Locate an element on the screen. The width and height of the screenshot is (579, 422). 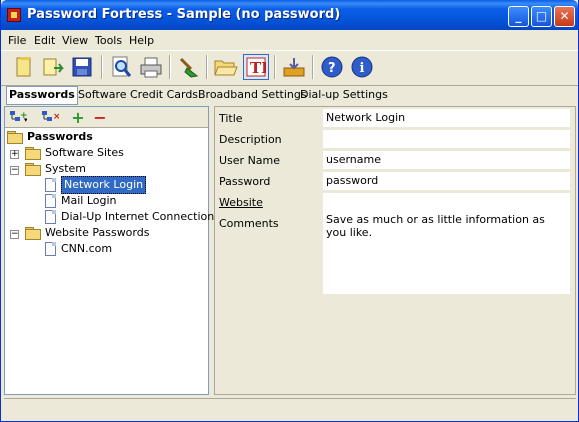
main-toolbar: TI ? i is located at coordinates (289, 68).